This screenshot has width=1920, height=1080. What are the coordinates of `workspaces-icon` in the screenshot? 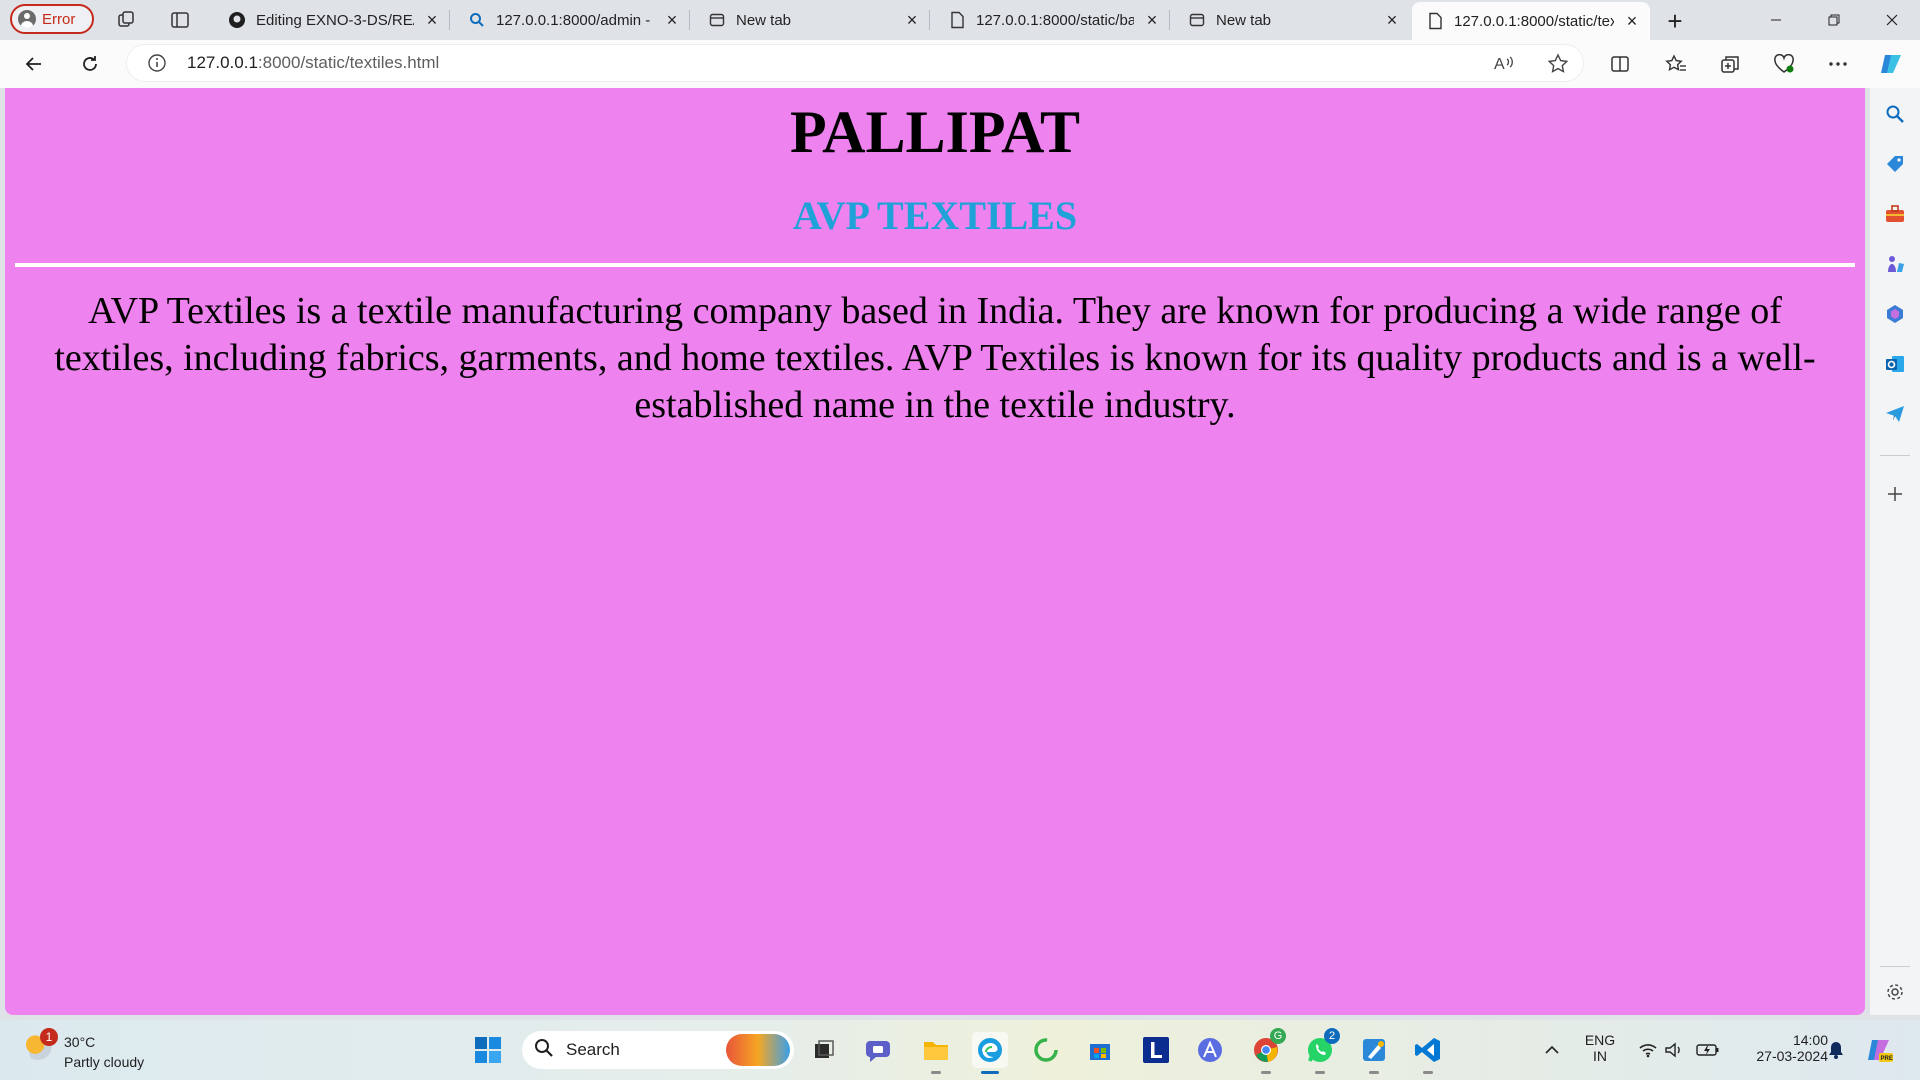 It's located at (126, 20).